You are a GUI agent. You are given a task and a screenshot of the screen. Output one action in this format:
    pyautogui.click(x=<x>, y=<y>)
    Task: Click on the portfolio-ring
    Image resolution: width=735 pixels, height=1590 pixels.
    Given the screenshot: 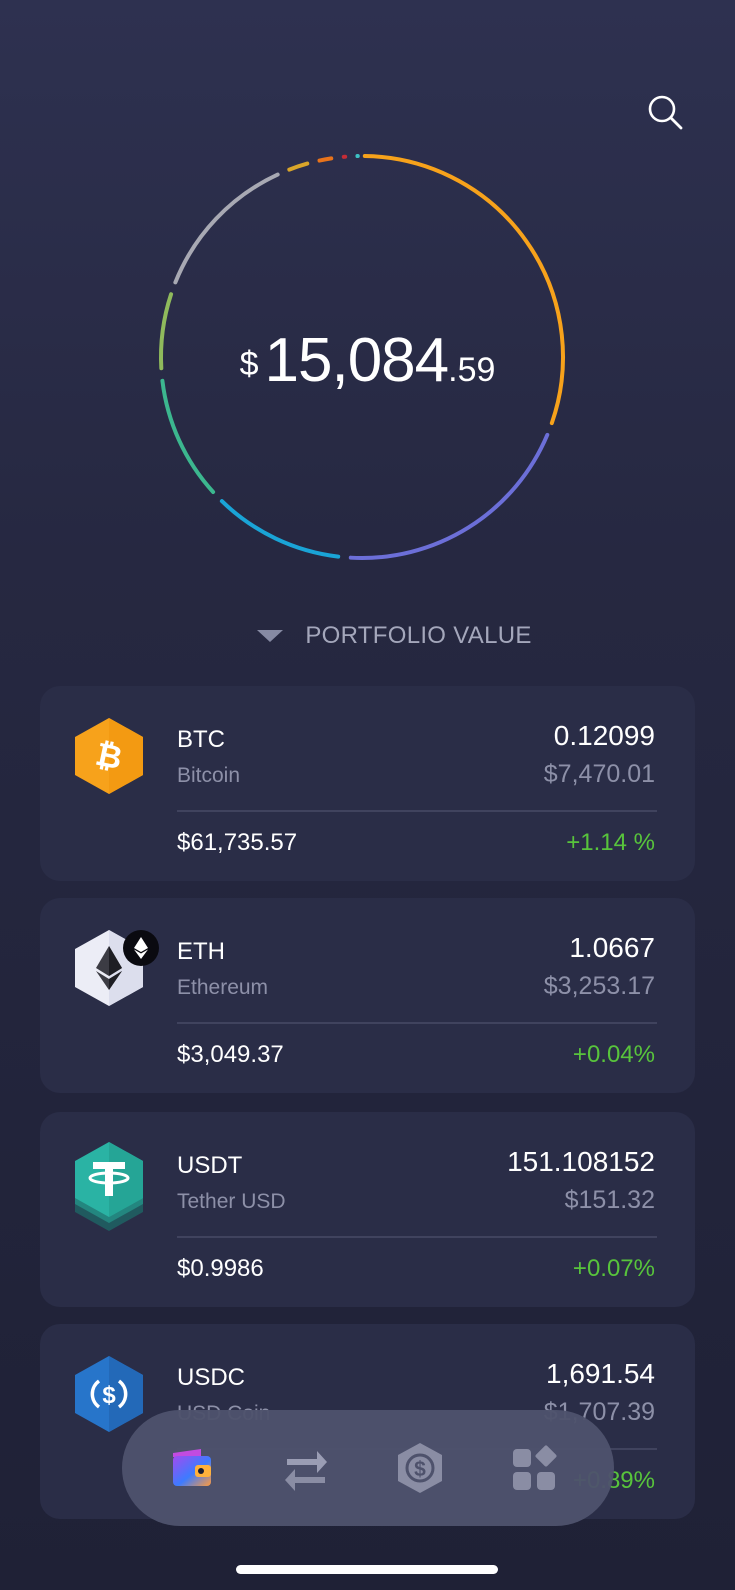 What is the action you would take?
    pyautogui.click(x=361, y=357)
    